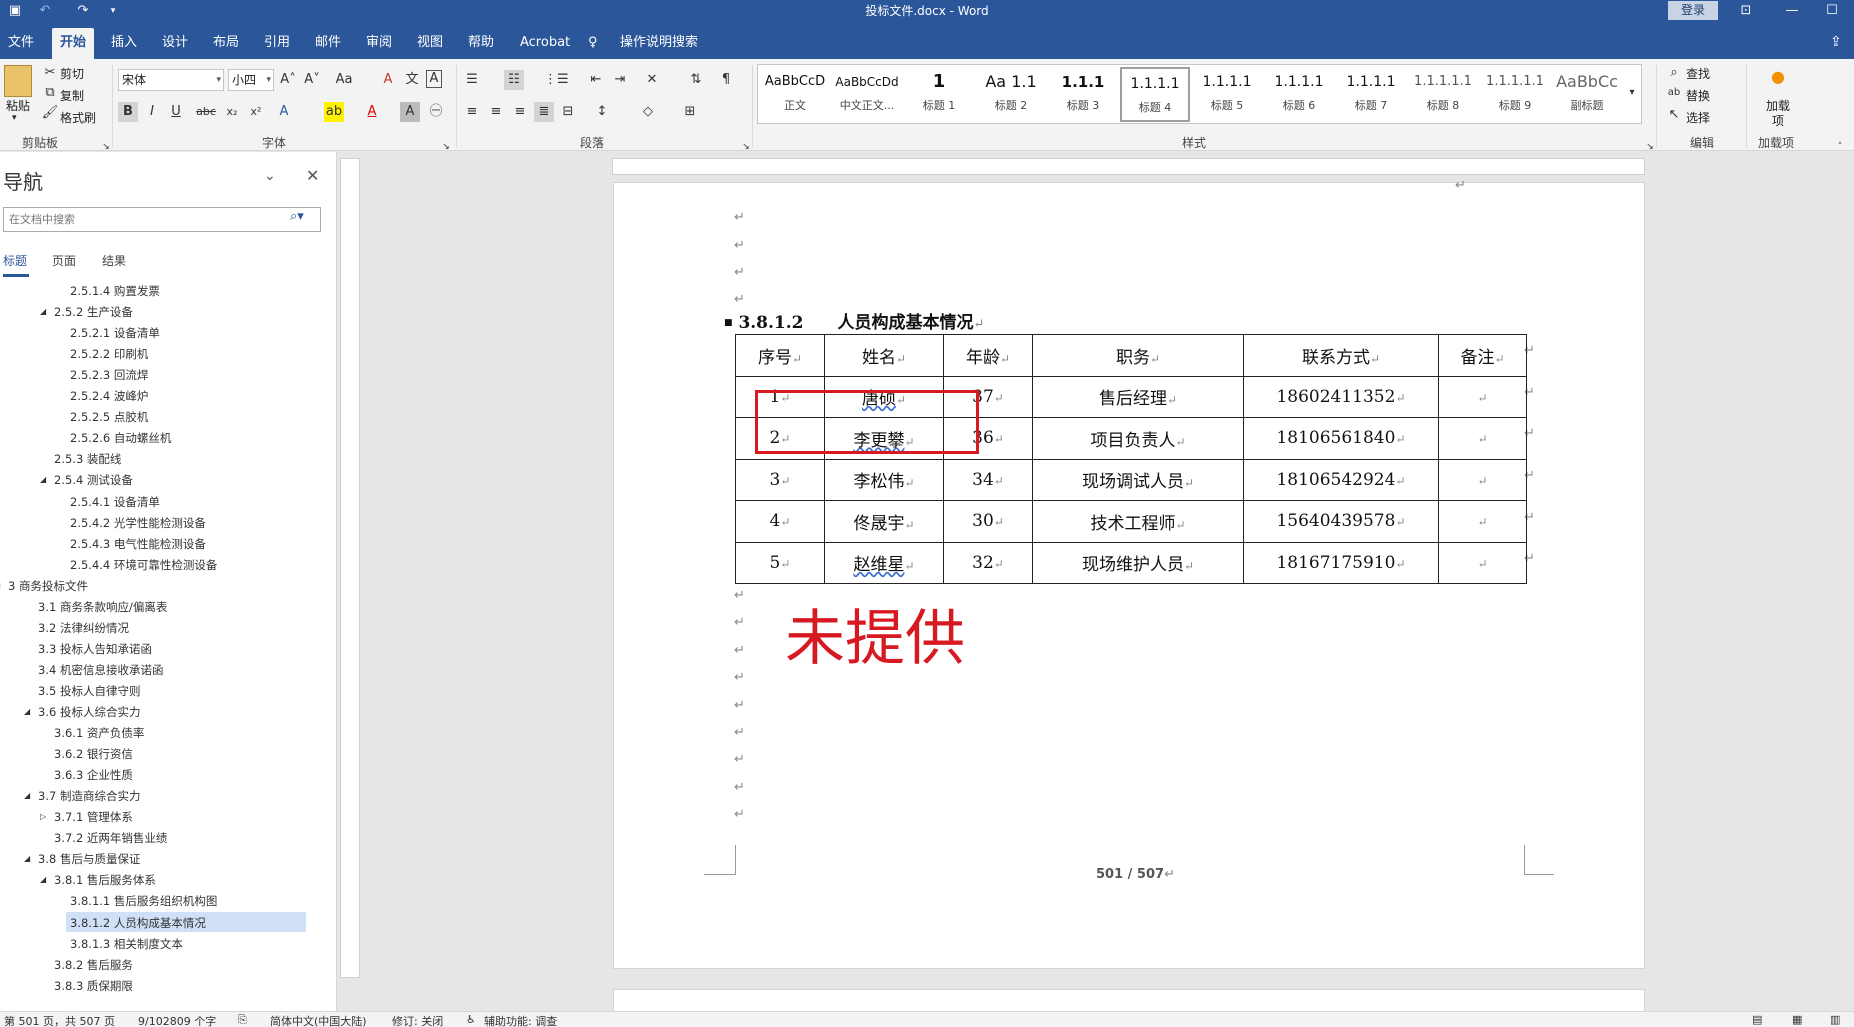 The width and height of the screenshot is (1854, 1027). What do you see at coordinates (175, 43) in the screenshot?
I see `tab-design: 设计` at bounding box center [175, 43].